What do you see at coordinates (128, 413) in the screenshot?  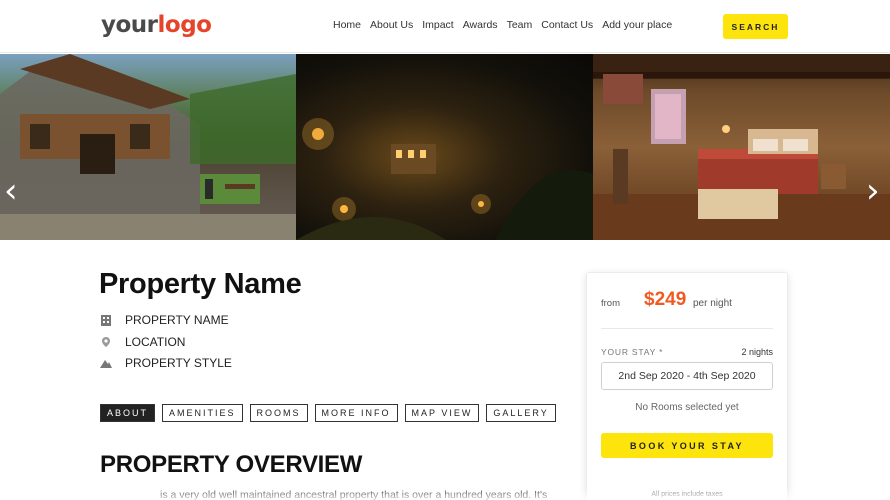 I see `tab-about: ABOUT` at bounding box center [128, 413].